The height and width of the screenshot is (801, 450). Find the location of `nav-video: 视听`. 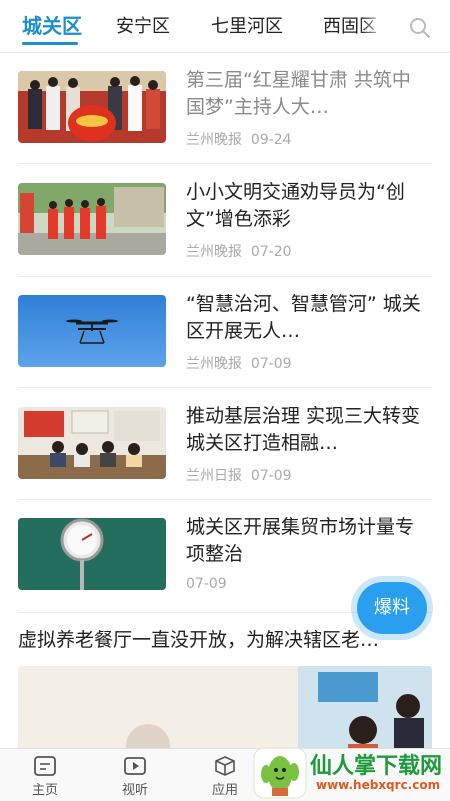

nav-video: 视听 is located at coordinates (135, 775).